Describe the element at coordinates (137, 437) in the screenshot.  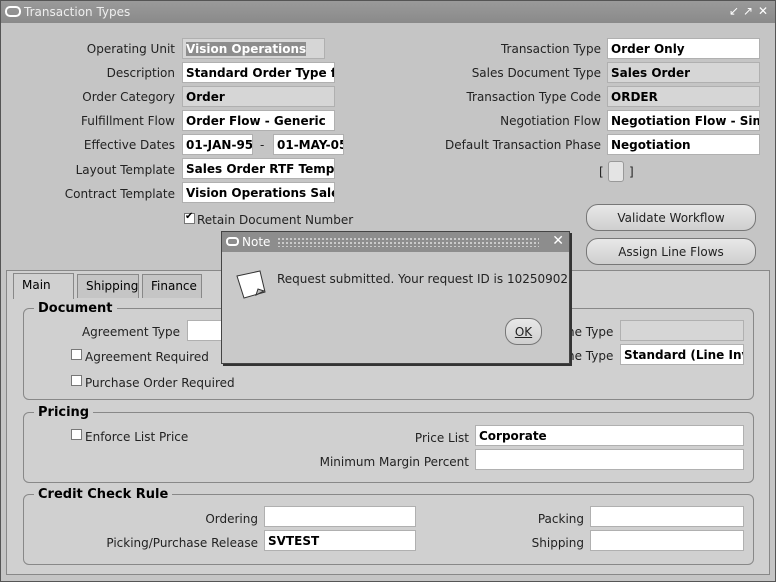
I see `enforce-list-price-label: Enforce List Price` at that location.